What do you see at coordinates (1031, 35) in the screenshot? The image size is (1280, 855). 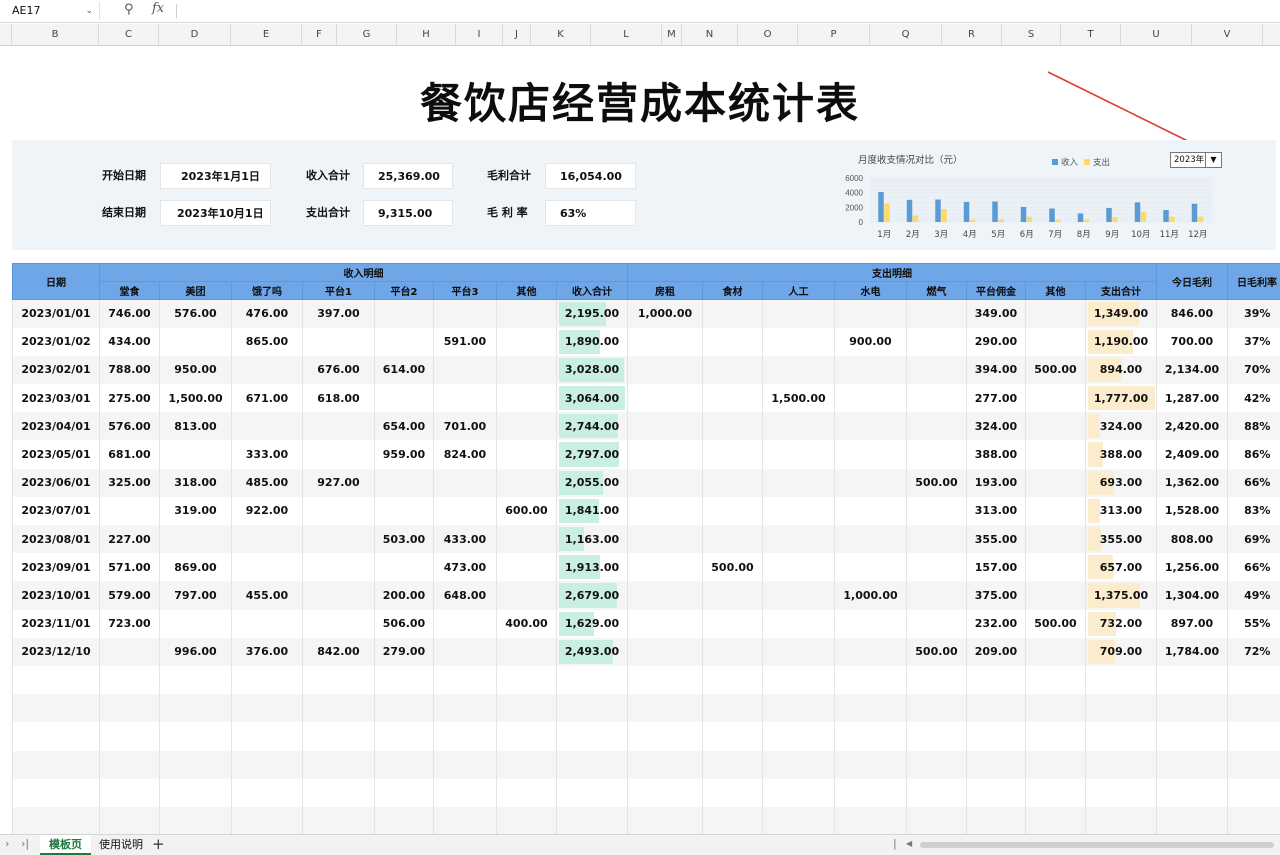 I see `column-header-s: S` at bounding box center [1031, 35].